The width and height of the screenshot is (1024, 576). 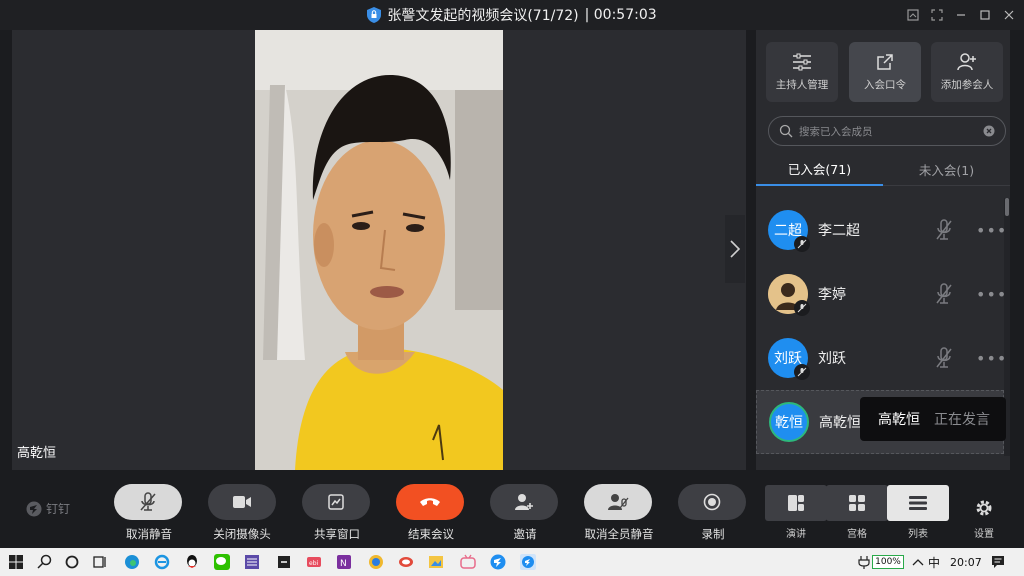 What do you see at coordinates (48, 508) in the screenshot?
I see `dingtalk-brand: 钉钉` at bounding box center [48, 508].